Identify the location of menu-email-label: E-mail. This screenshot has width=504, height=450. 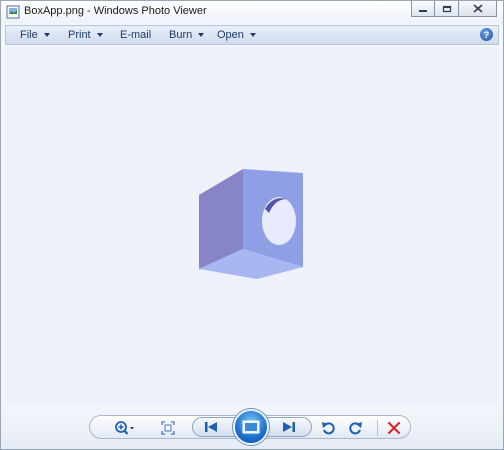
(136, 35).